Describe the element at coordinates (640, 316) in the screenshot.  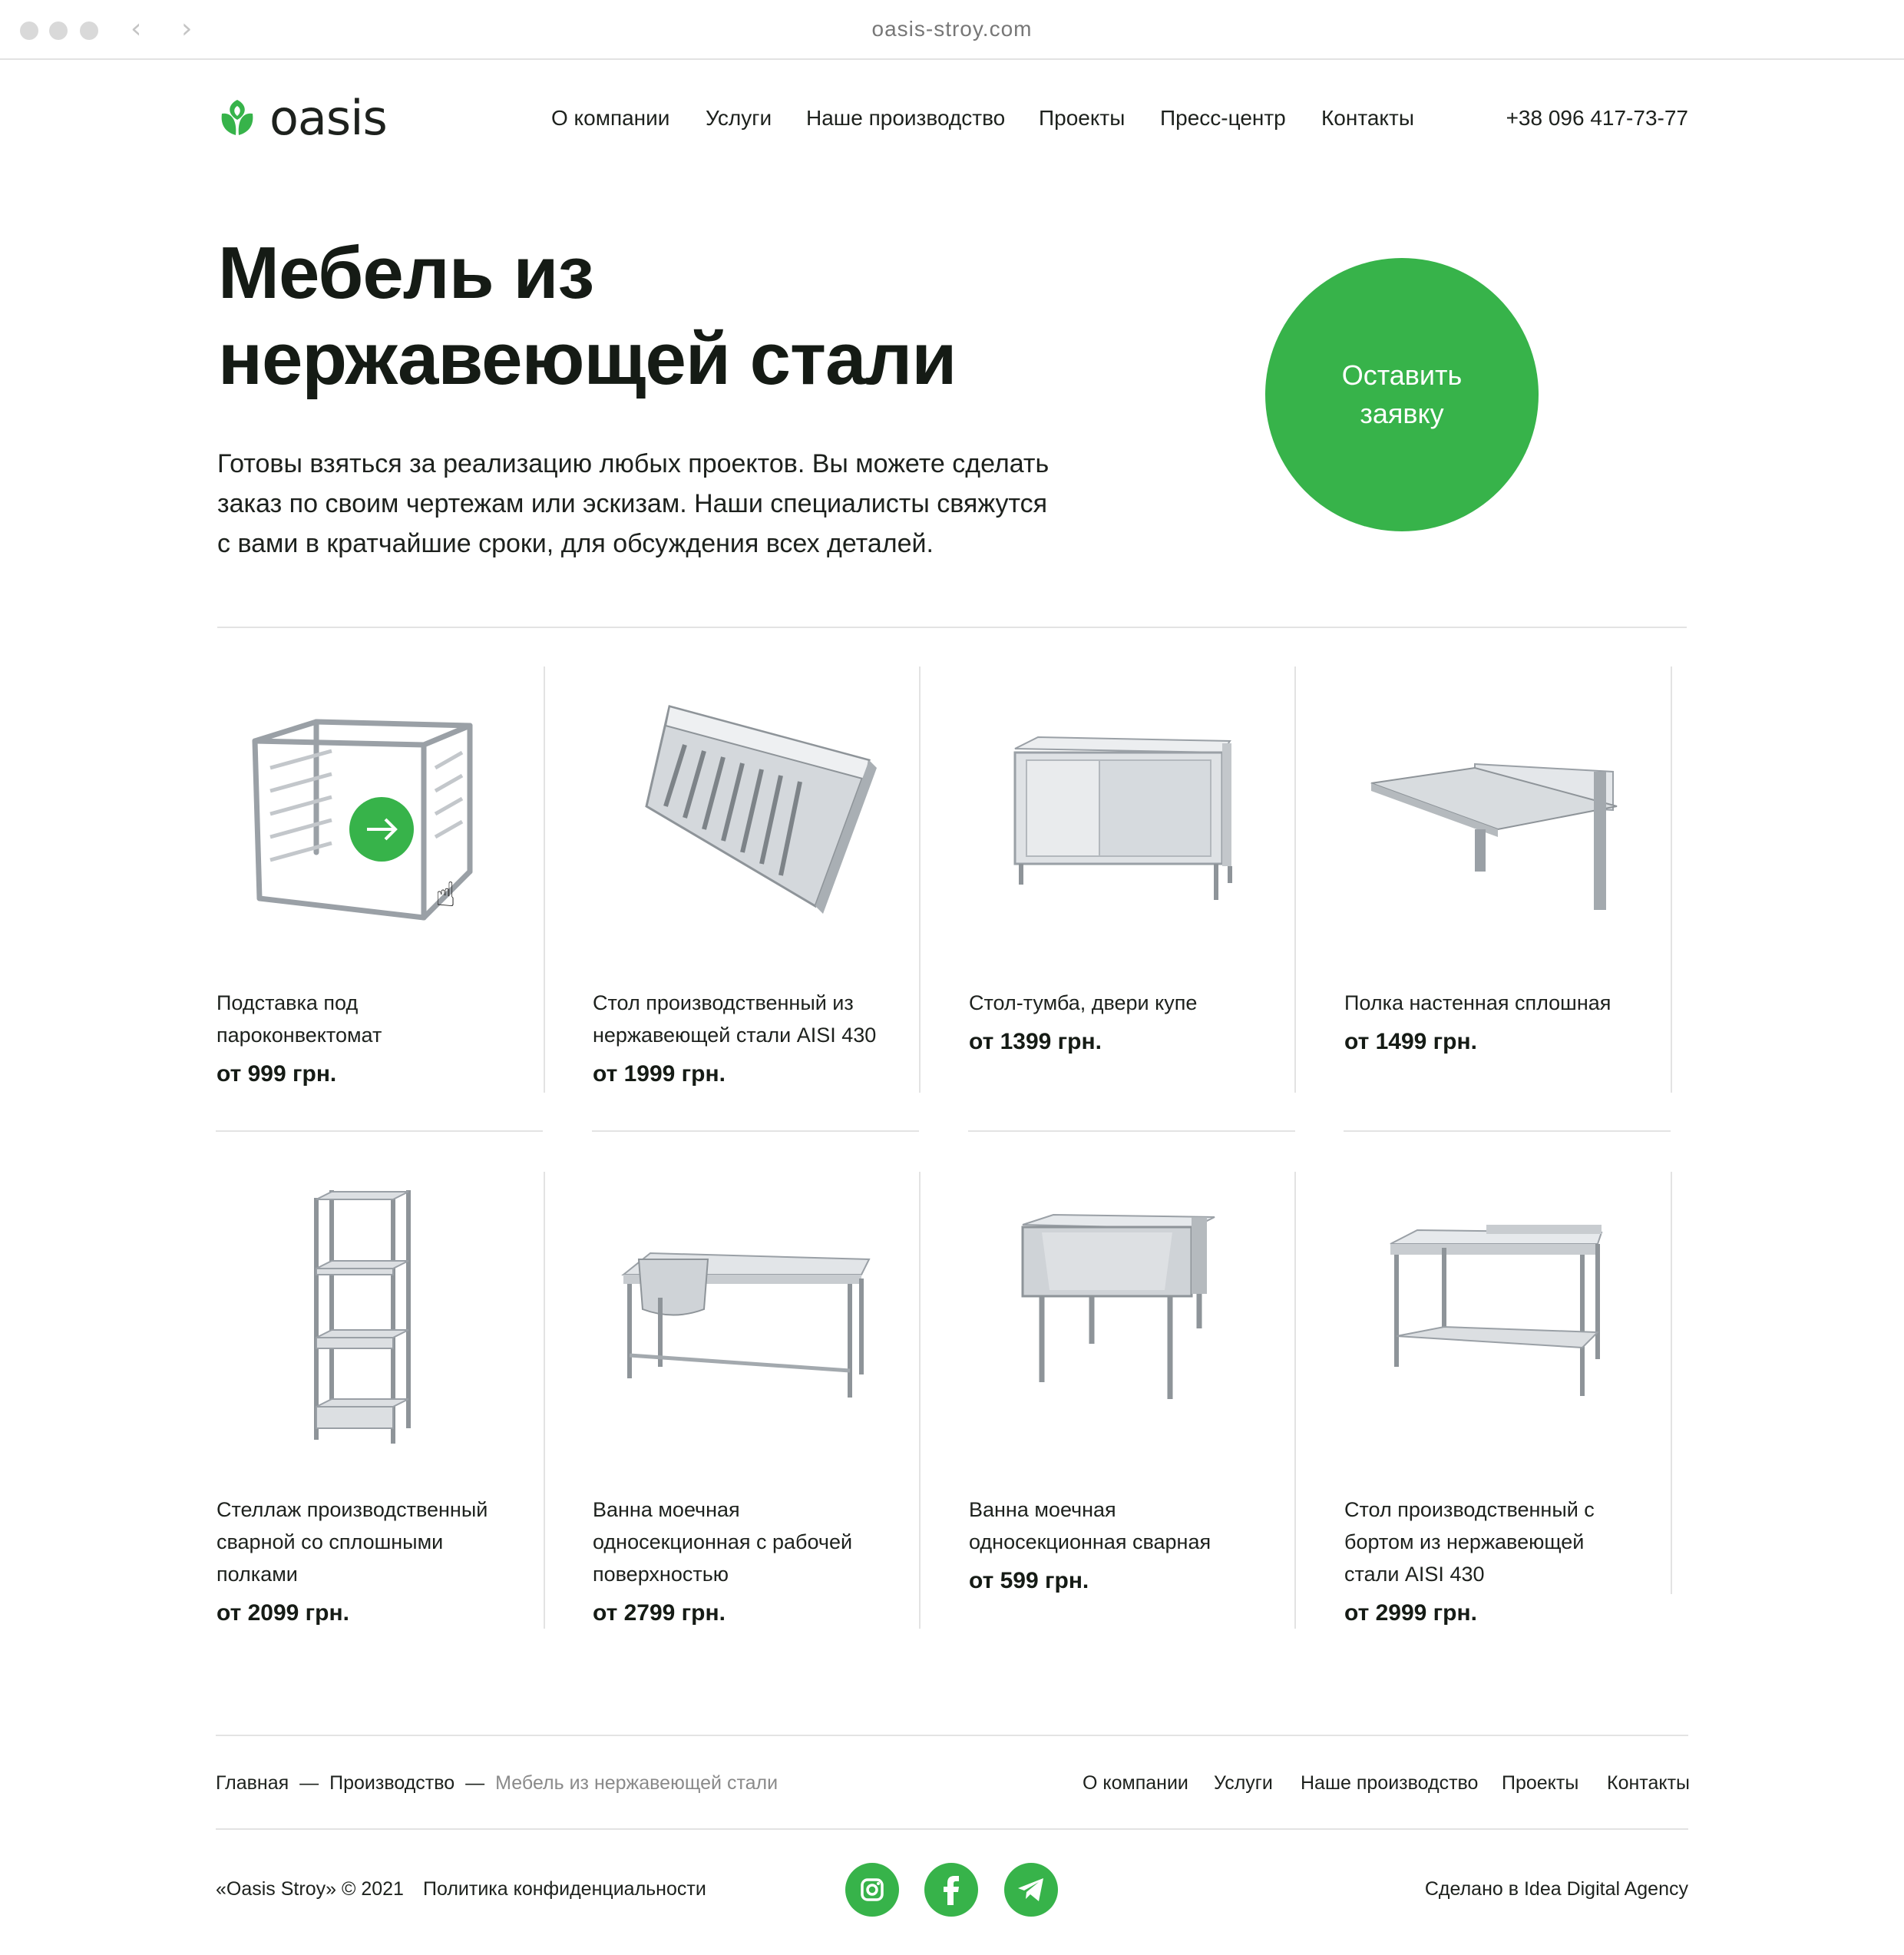
I see `page-title: Мебель из нержавеющей стали` at that location.